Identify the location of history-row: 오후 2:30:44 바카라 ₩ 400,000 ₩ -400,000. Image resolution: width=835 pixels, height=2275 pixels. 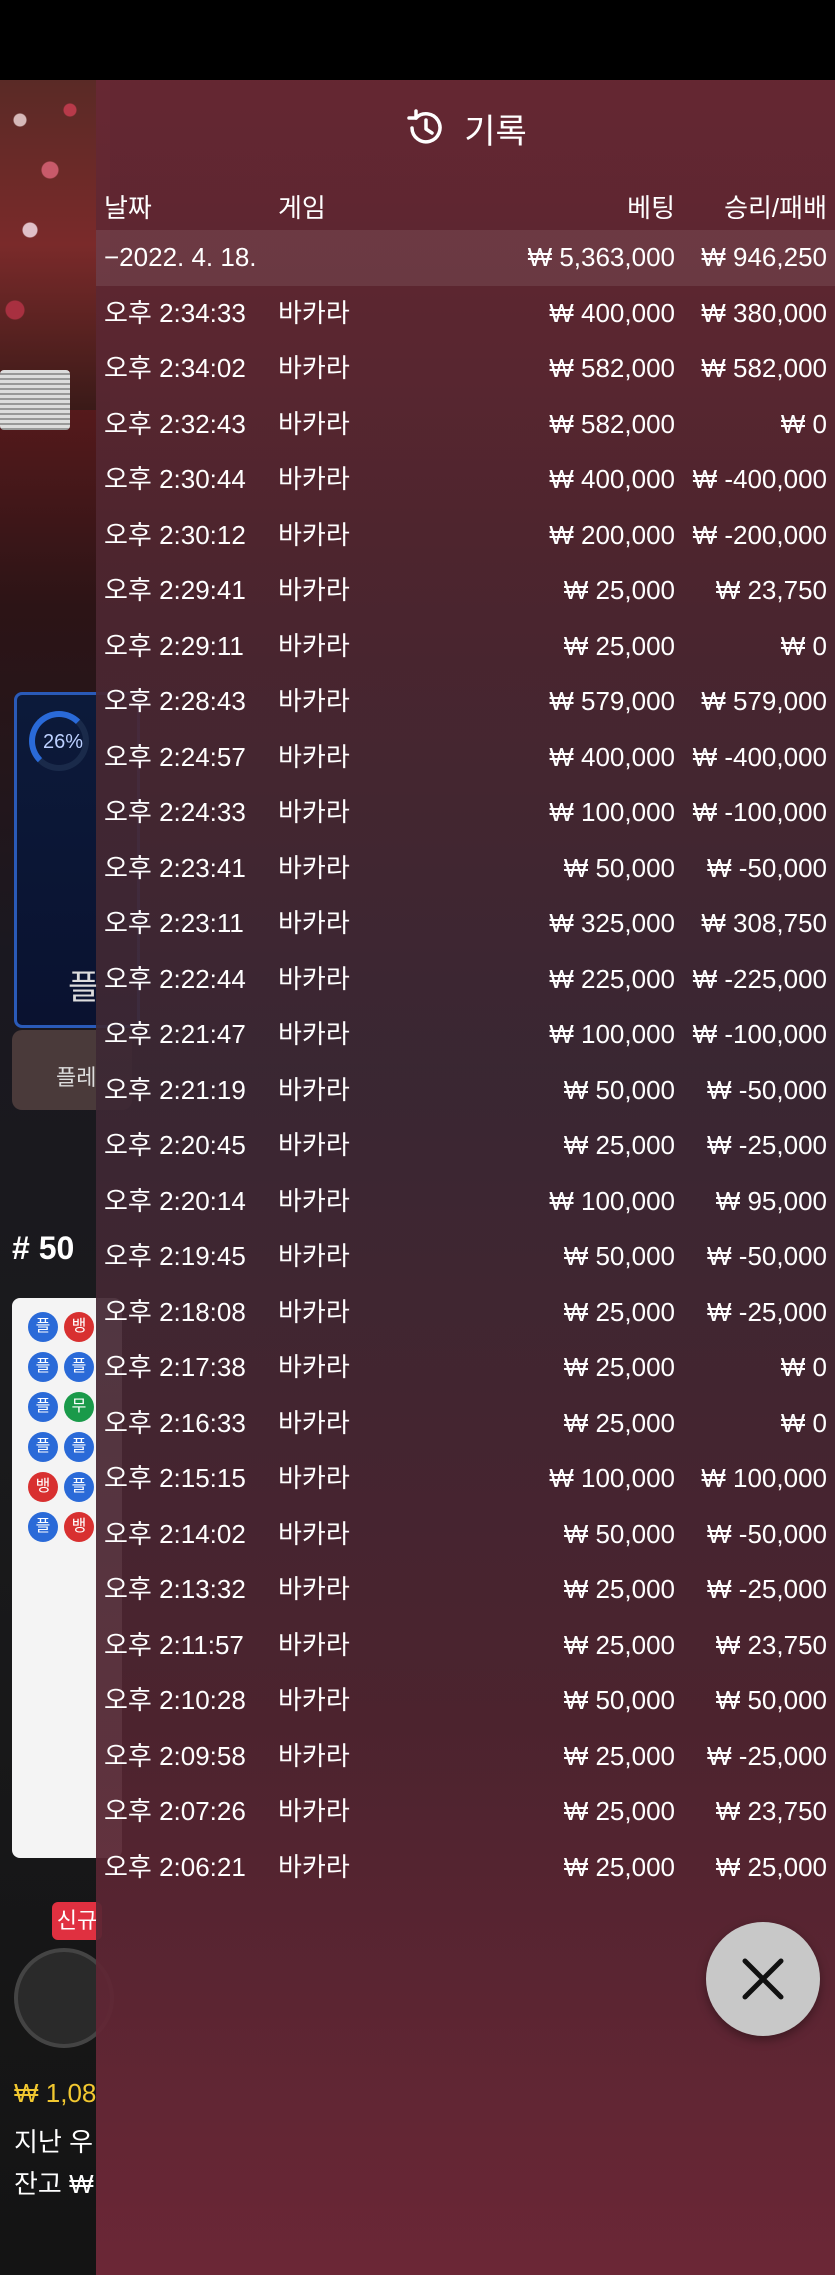
(465, 480).